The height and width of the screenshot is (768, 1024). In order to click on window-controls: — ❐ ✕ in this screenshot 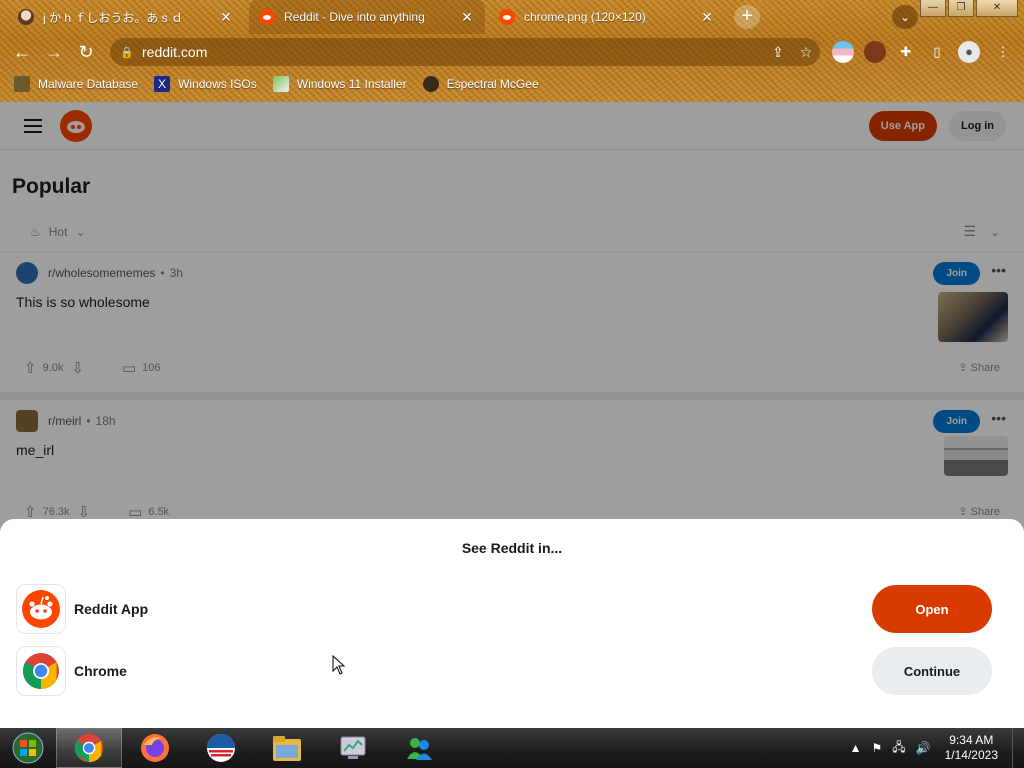, I will do `click(969, 8)`.